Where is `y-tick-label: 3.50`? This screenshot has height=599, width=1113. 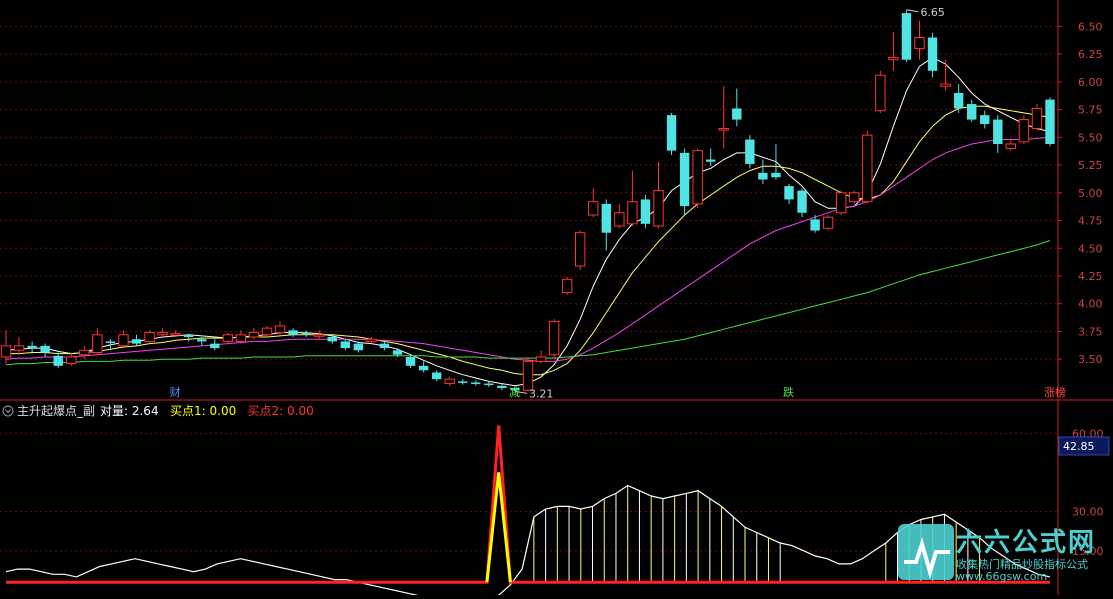
y-tick-label: 3.50 is located at coordinates (1090, 359).